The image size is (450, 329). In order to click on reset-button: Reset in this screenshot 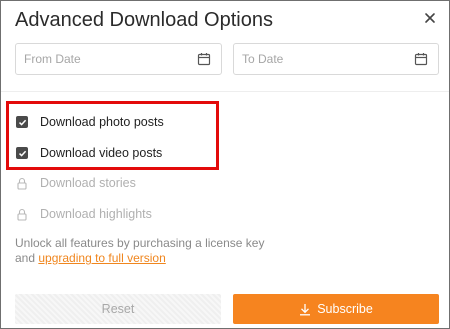, I will do `click(118, 309)`.